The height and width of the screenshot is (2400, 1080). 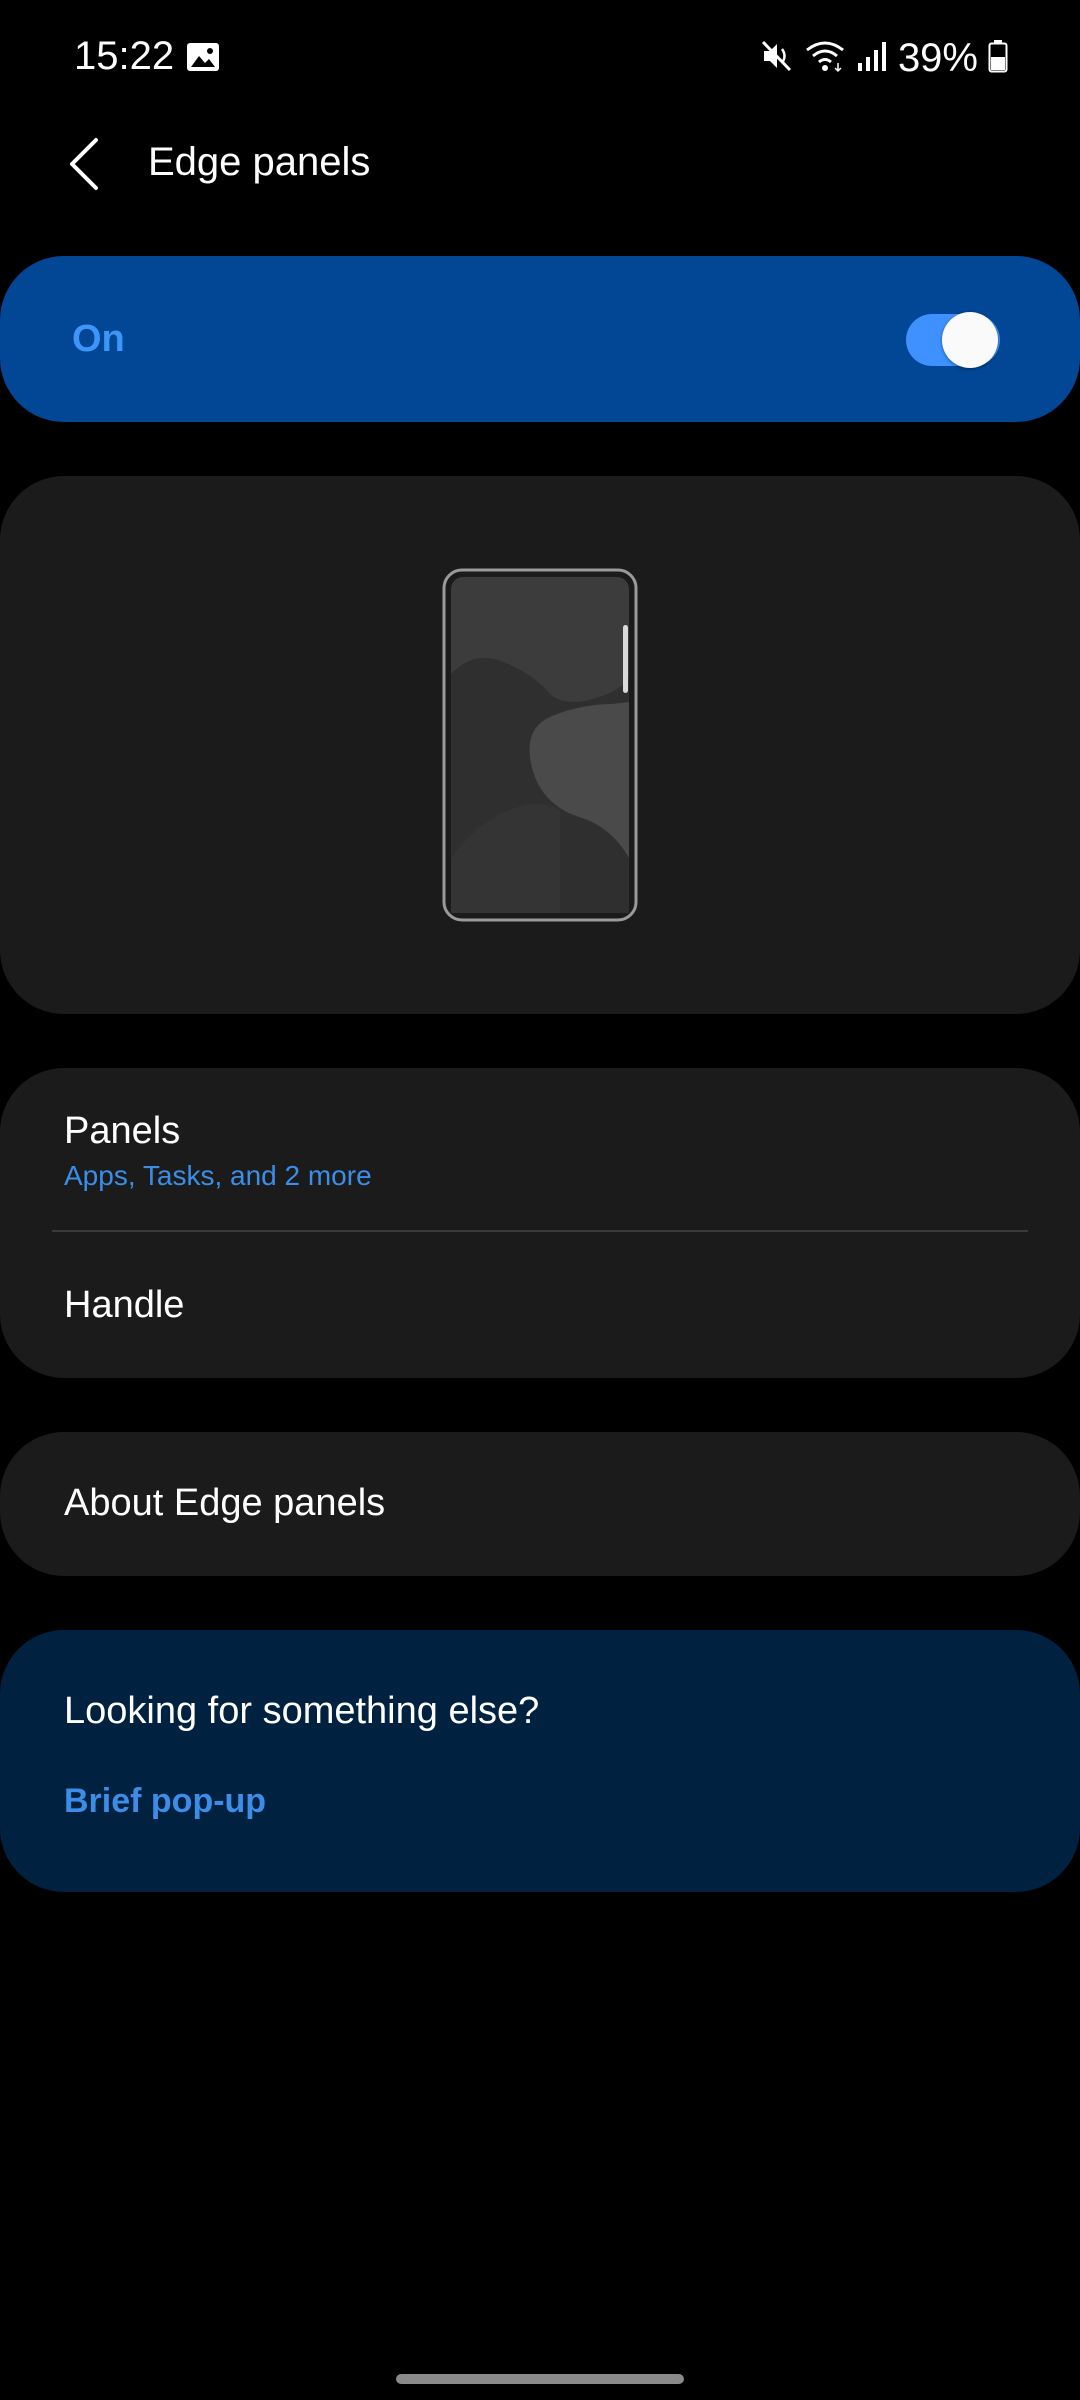 I want to click on about-title: About Edge panels, so click(x=225, y=1503).